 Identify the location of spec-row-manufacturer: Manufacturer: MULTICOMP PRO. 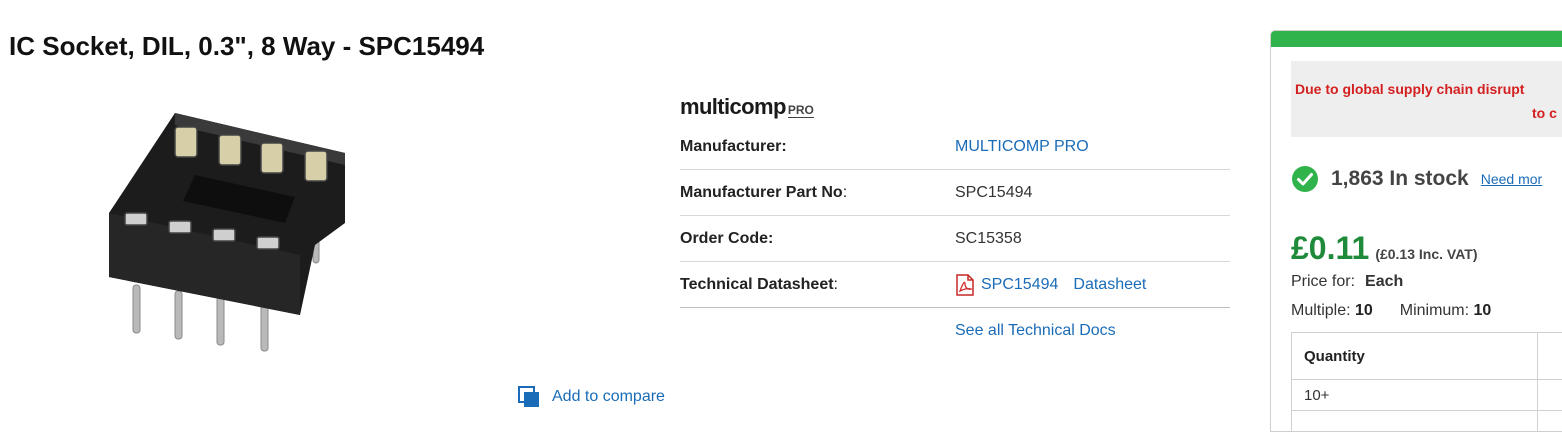
(955, 147).